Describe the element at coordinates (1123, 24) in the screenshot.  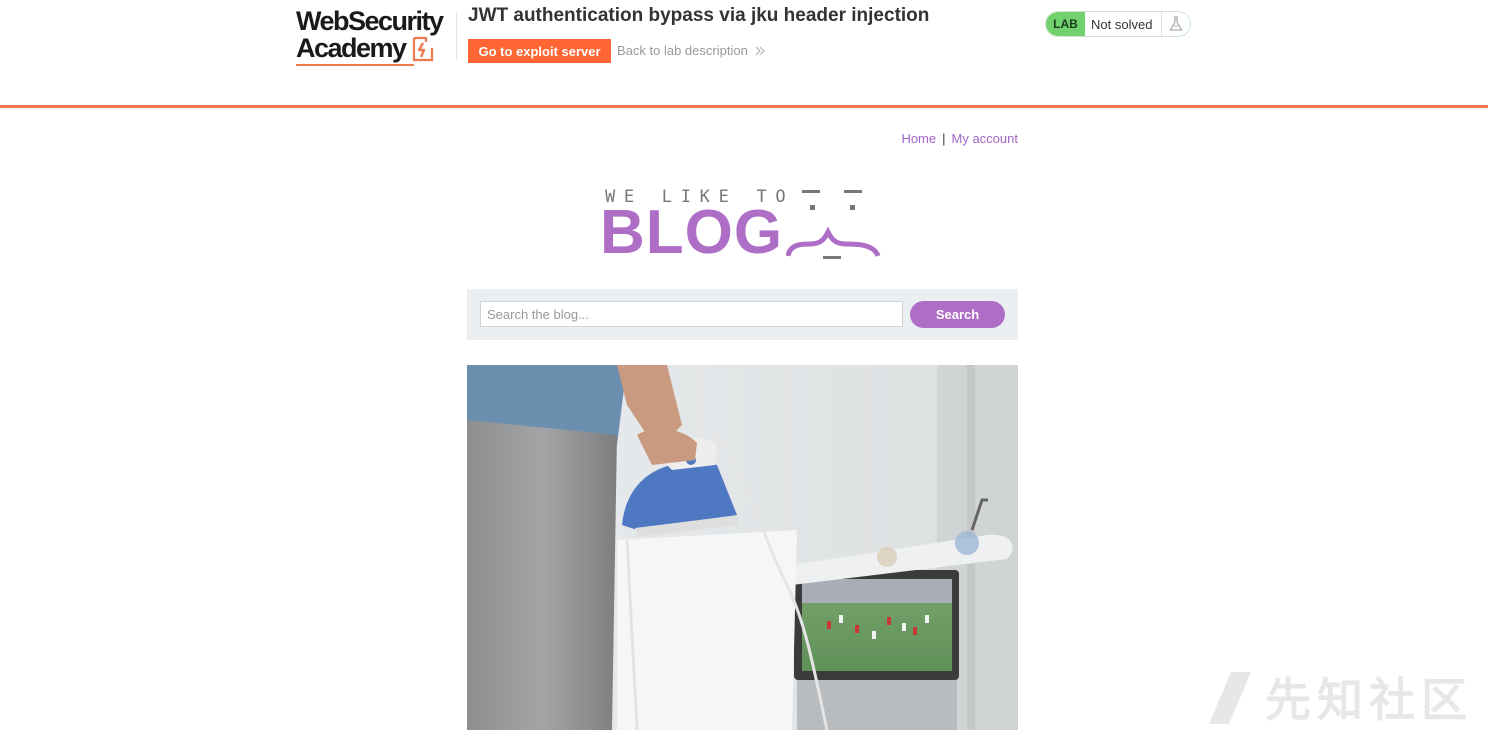
I see `lab-status-text: Not solved` at that location.